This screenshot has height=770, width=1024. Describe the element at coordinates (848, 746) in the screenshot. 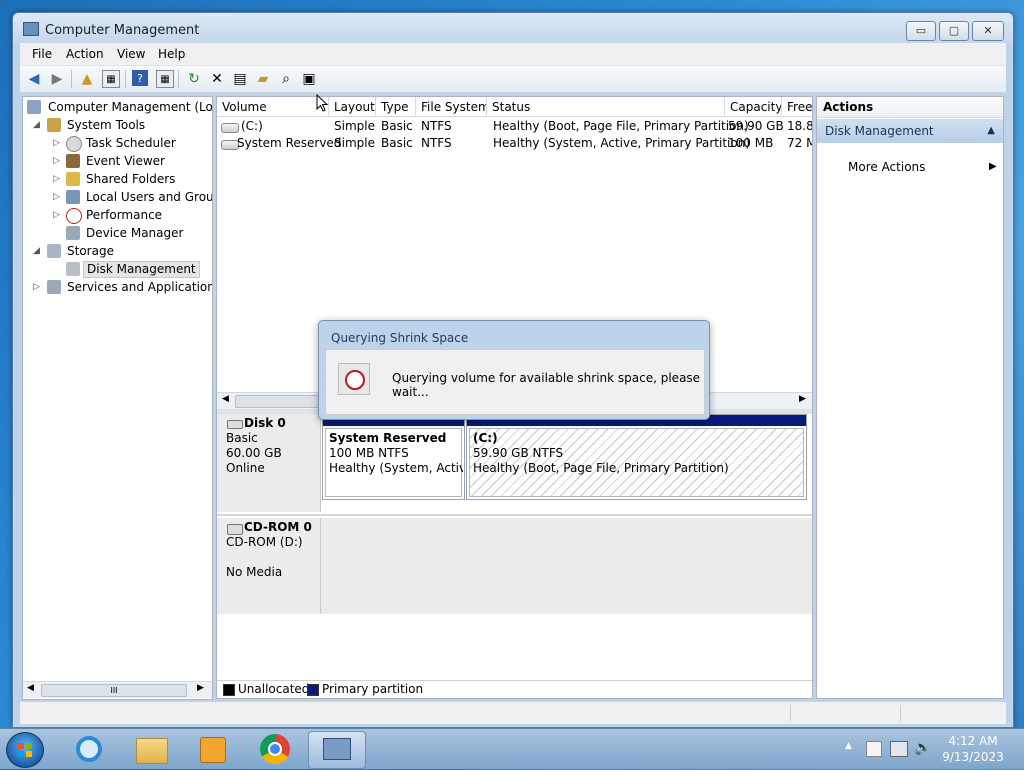

I see `show-hidden-icons-icon: ▲` at that location.